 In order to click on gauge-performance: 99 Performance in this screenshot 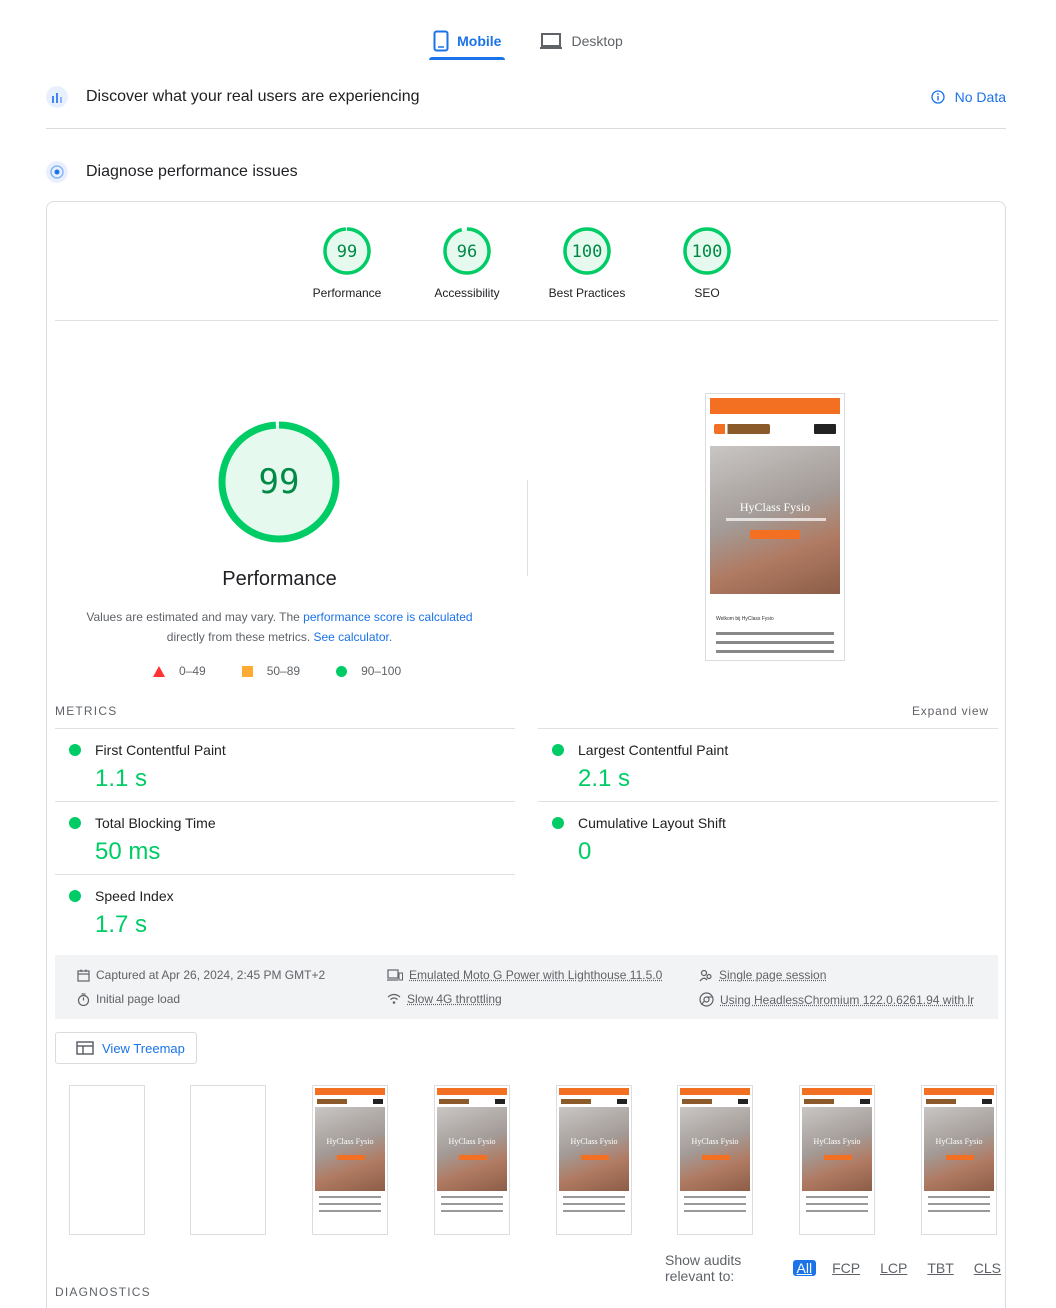, I will do `click(347, 263)`.